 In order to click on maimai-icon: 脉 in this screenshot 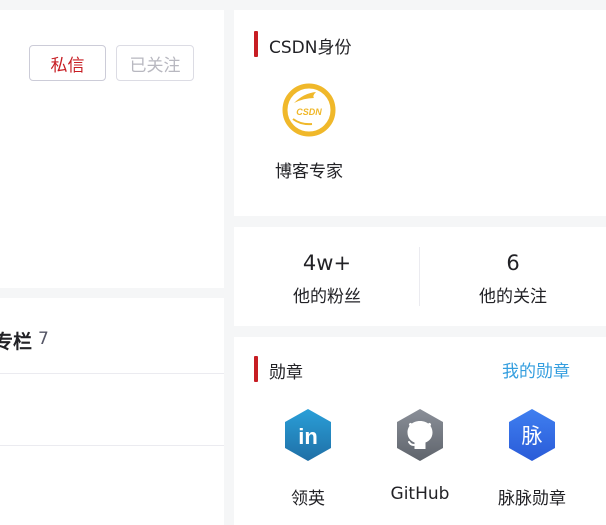, I will do `click(532, 435)`.